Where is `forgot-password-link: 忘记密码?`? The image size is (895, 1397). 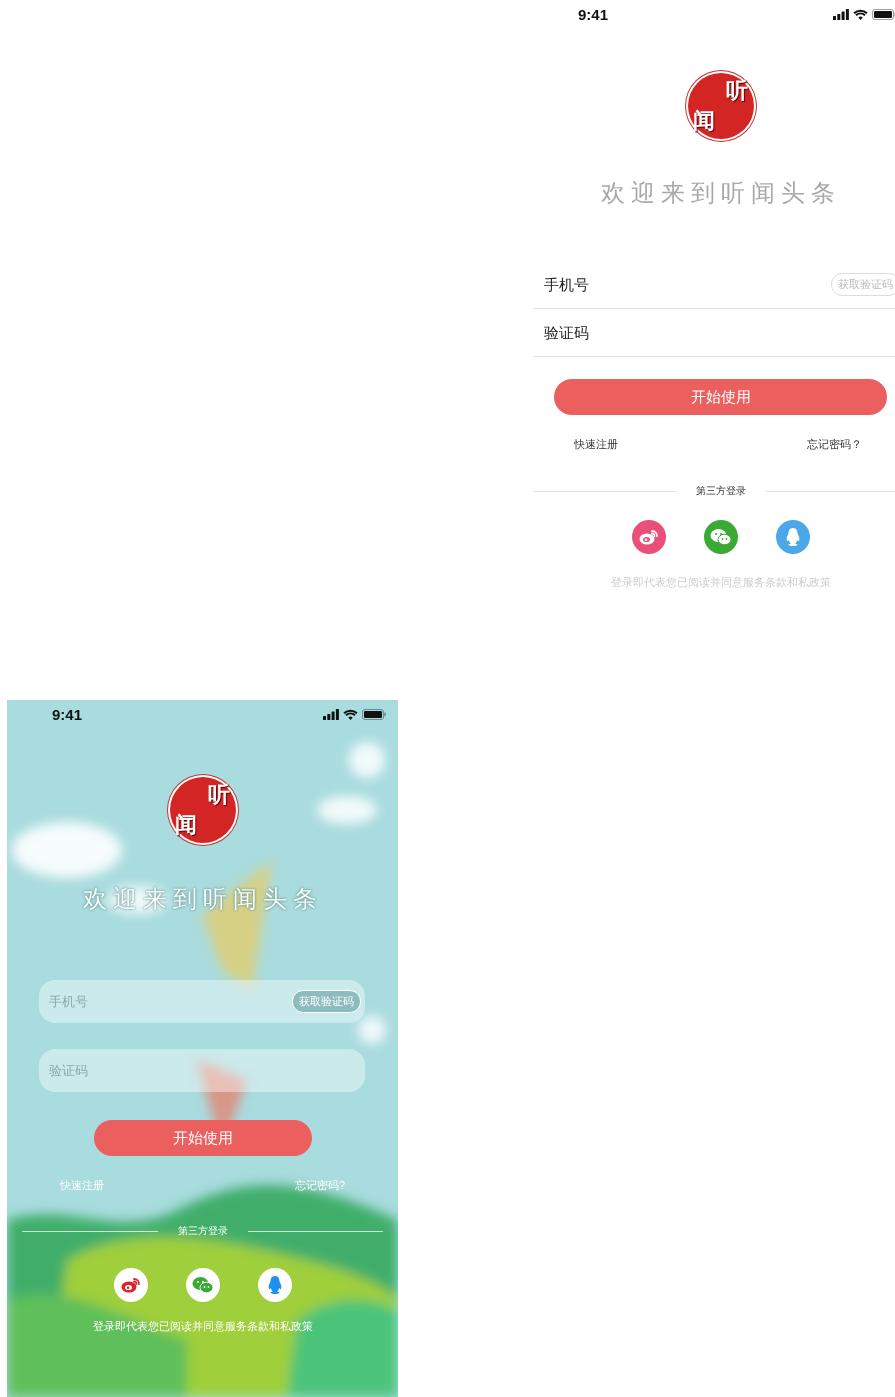 forgot-password-link: 忘记密码? is located at coordinates (319, 1185).